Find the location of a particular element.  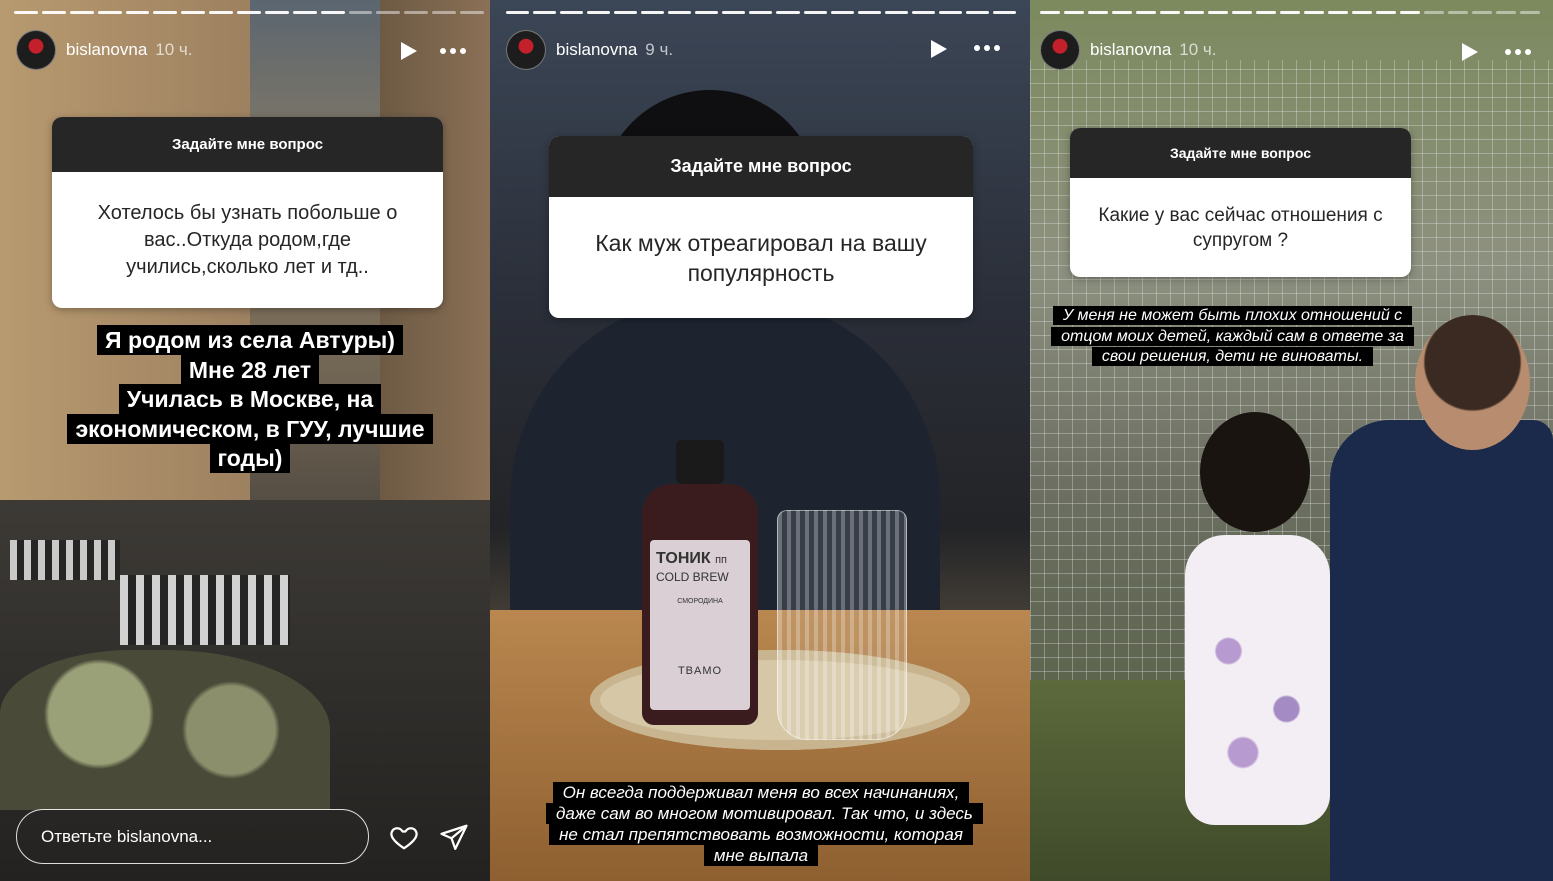

bottle-label-subtitle: COLD BREW is located at coordinates (692, 577).